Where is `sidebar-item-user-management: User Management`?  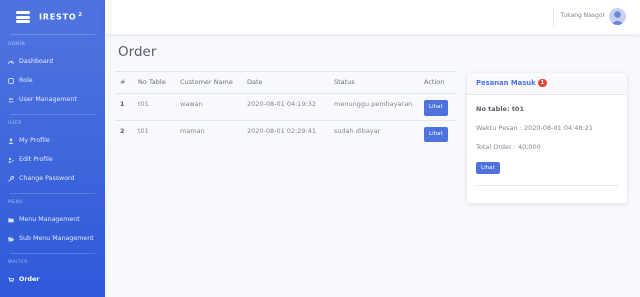
sidebar-item-user-management: User Management is located at coordinates (52, 99).